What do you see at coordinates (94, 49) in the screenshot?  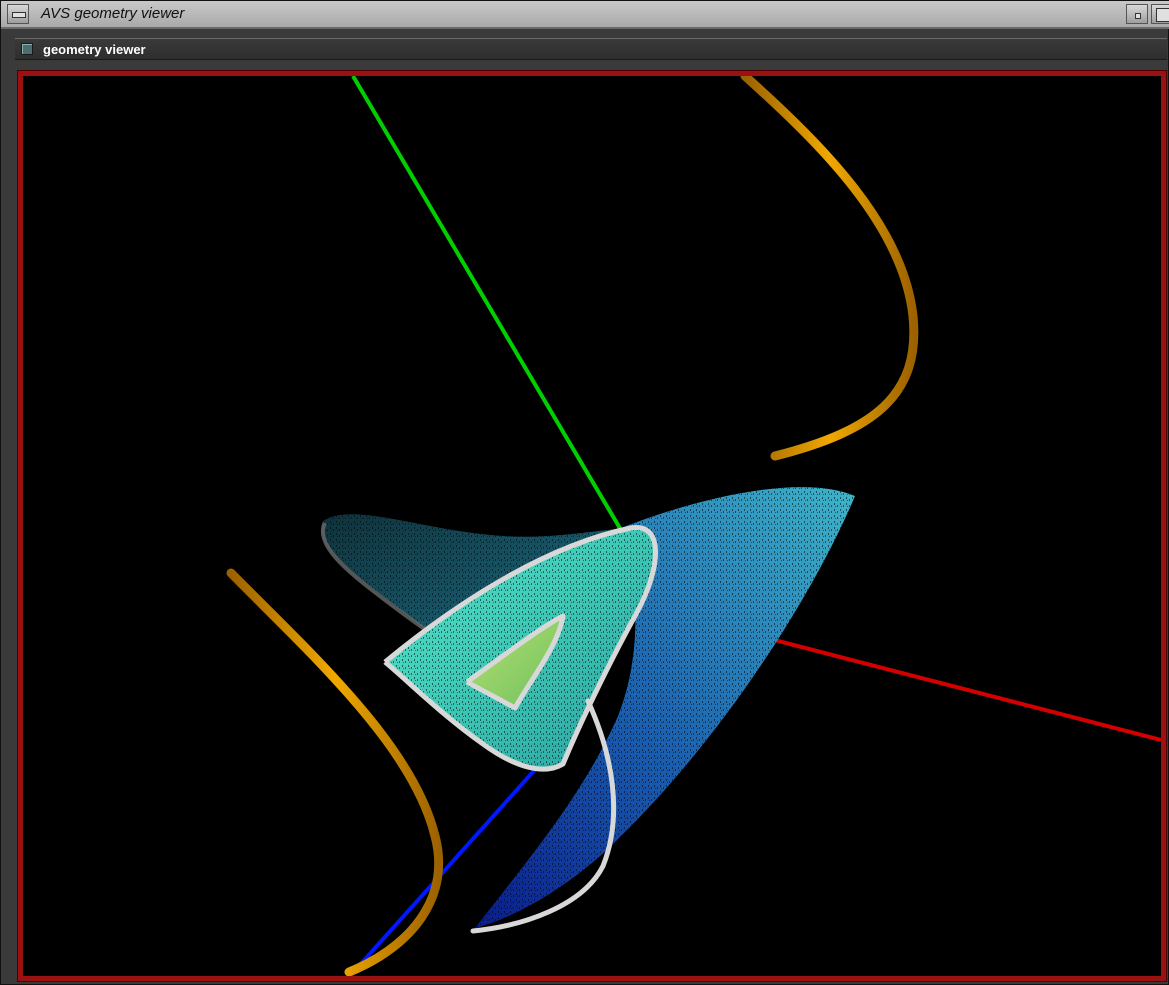 I see `panel-label: geometry viewer` at bounding box center [94, 49].